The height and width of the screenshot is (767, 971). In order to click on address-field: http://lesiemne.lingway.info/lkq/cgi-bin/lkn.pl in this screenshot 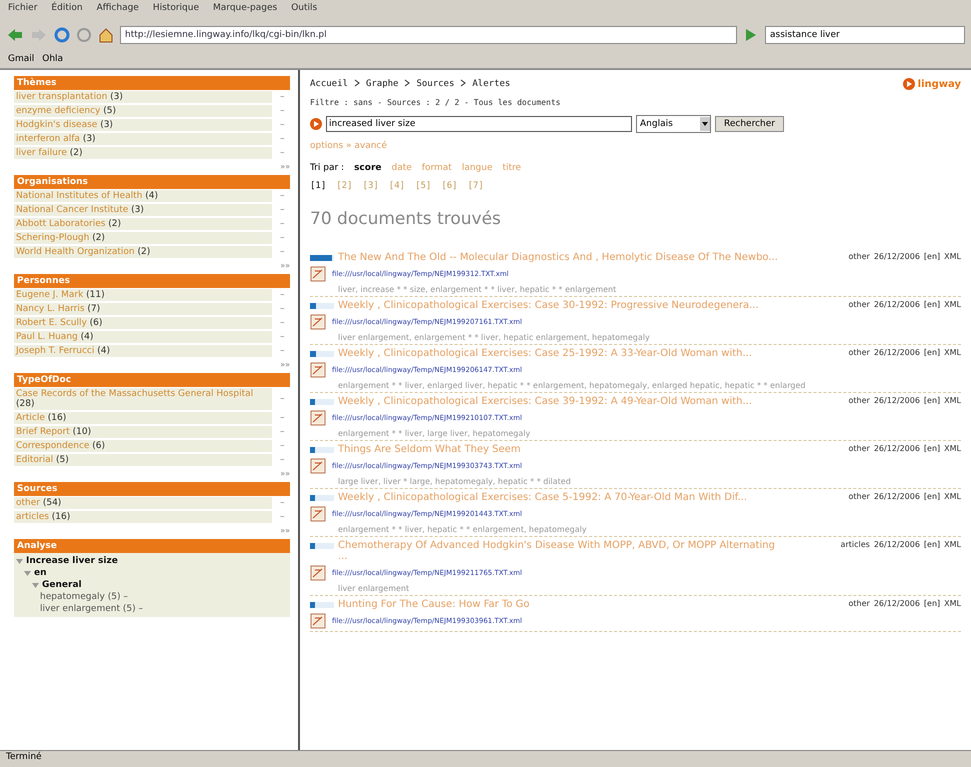, I will do `click(428, 35)`.